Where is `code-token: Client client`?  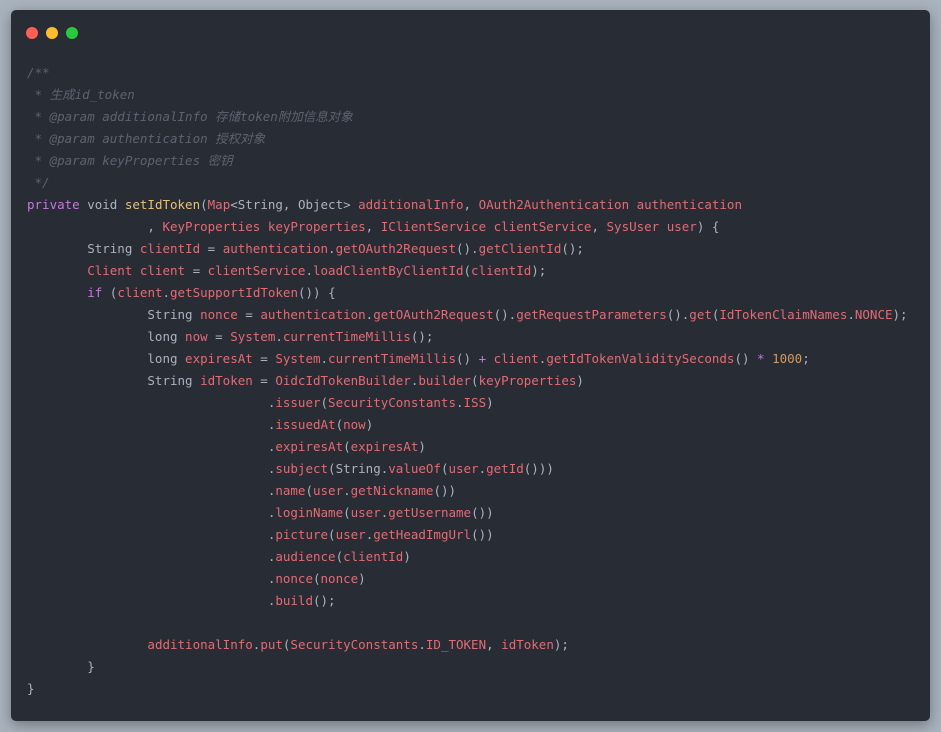 code-token: Client client is located at coordinates (106, 270).